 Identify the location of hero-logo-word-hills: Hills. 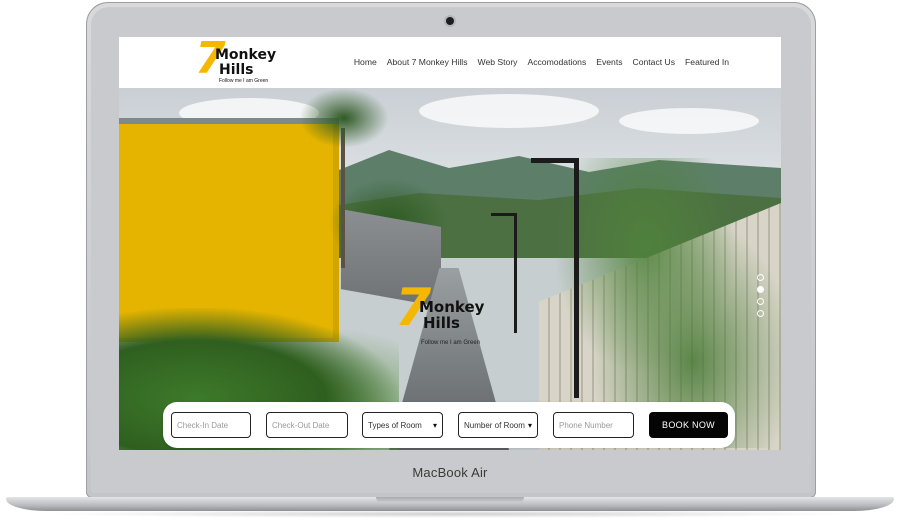
(441, 323).